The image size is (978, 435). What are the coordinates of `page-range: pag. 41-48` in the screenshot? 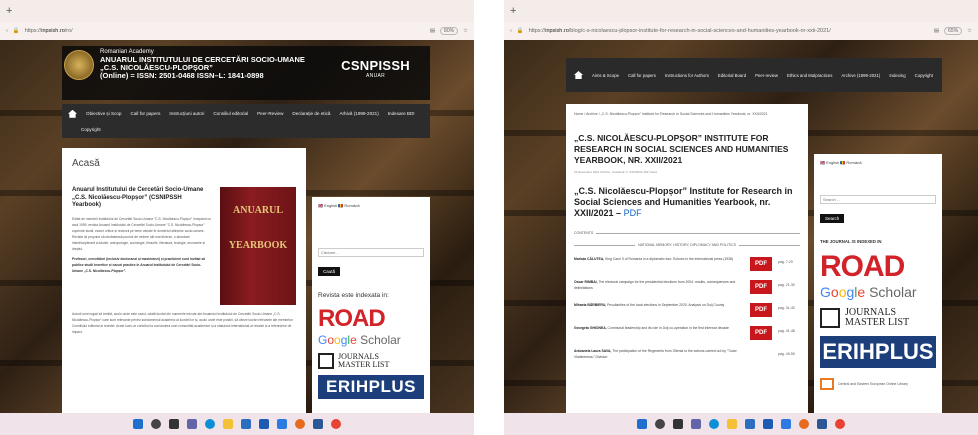 It's located at (786, 331).